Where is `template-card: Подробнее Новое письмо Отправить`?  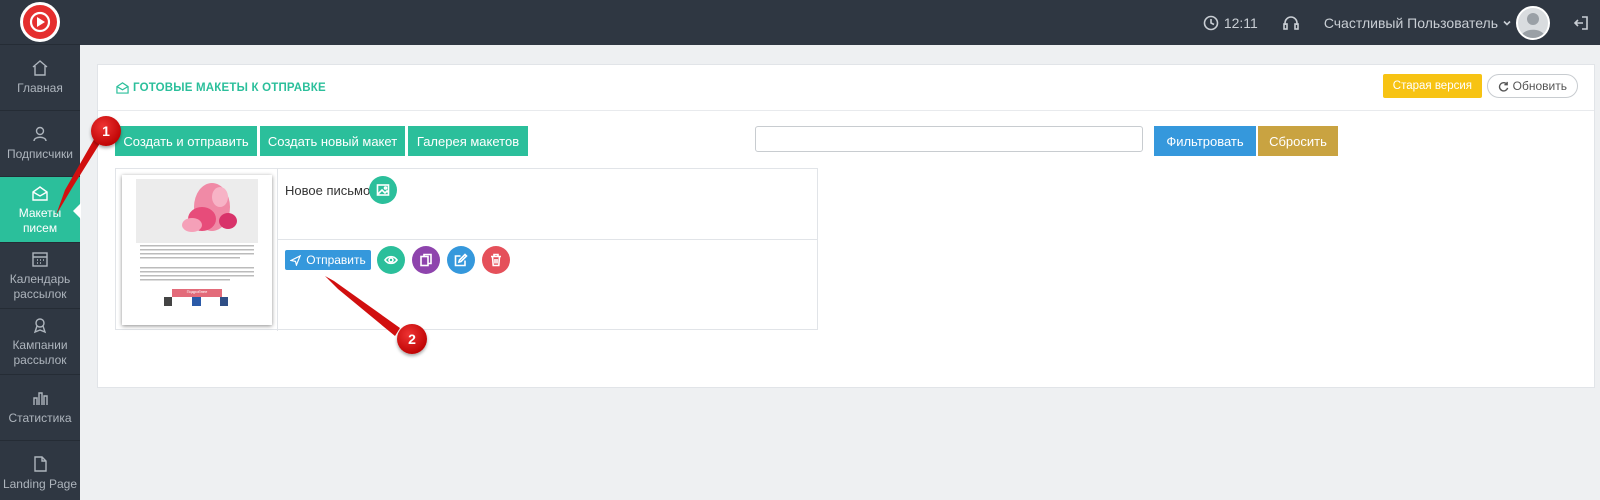
template-card: Подробнее Новое письмо Отправить is located at coordinates (466, 249).